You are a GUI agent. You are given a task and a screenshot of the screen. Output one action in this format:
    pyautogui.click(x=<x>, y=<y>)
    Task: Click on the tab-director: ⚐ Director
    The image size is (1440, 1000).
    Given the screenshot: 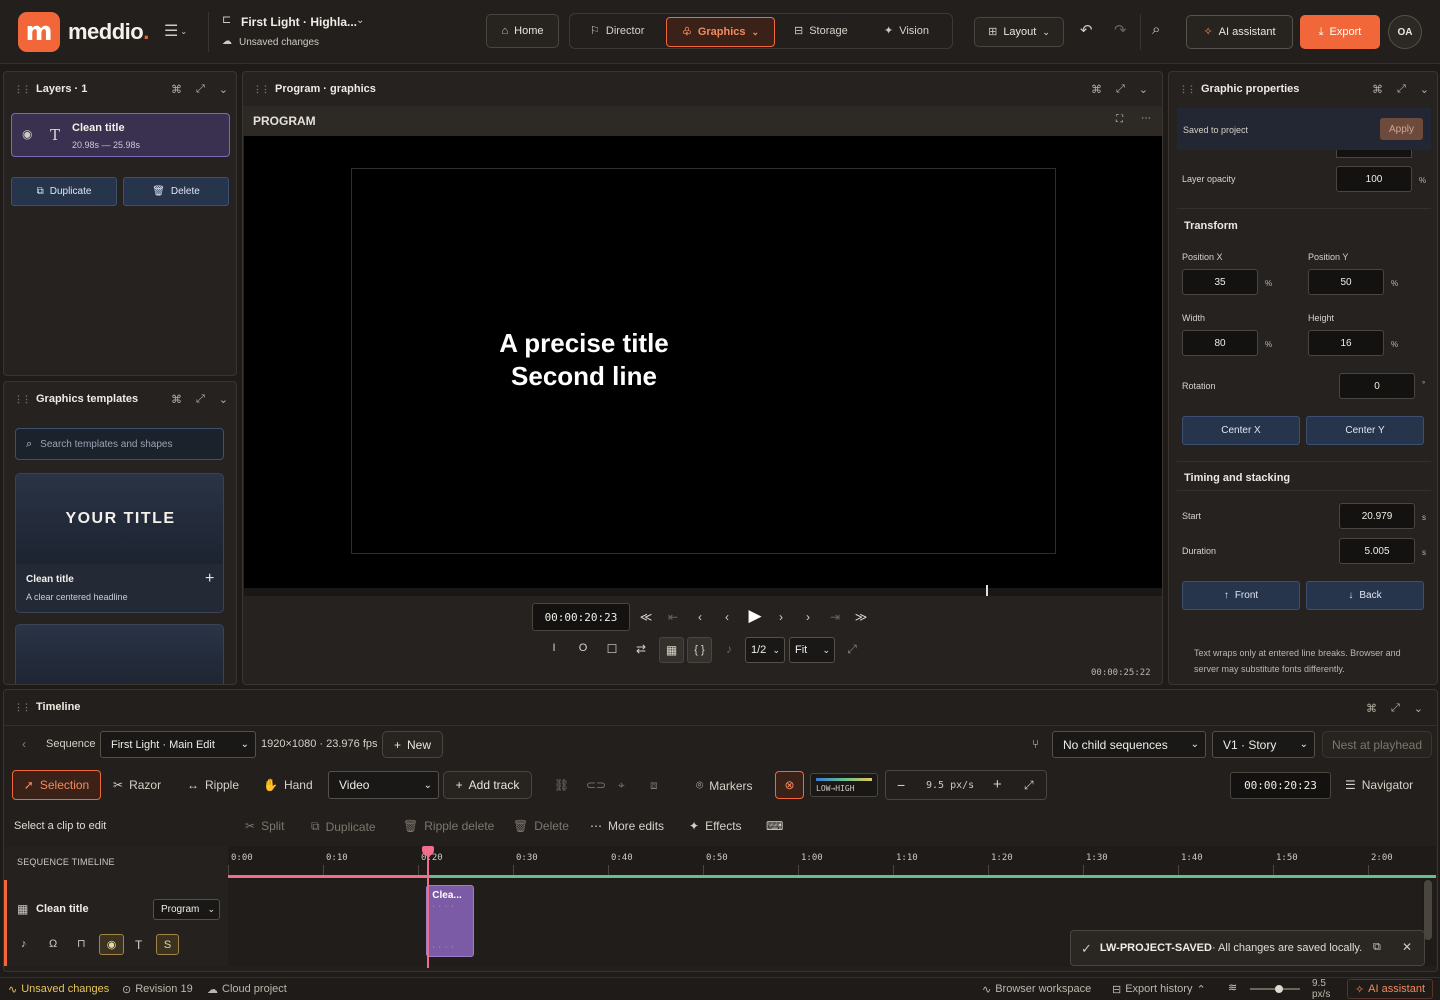 What is the action you would take?
    pyautogui.click(x=620, y=31)
    